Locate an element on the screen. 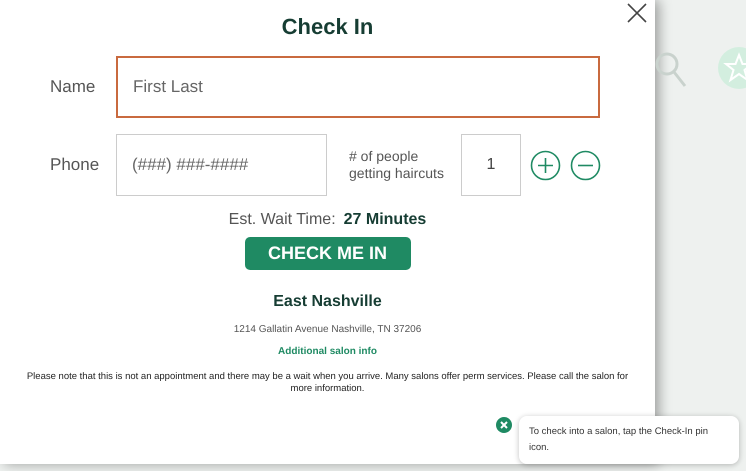 The width and height of the screenshot is (746, 471). wait-time-value: 27 Minutes is located at coordinates (385, 220).